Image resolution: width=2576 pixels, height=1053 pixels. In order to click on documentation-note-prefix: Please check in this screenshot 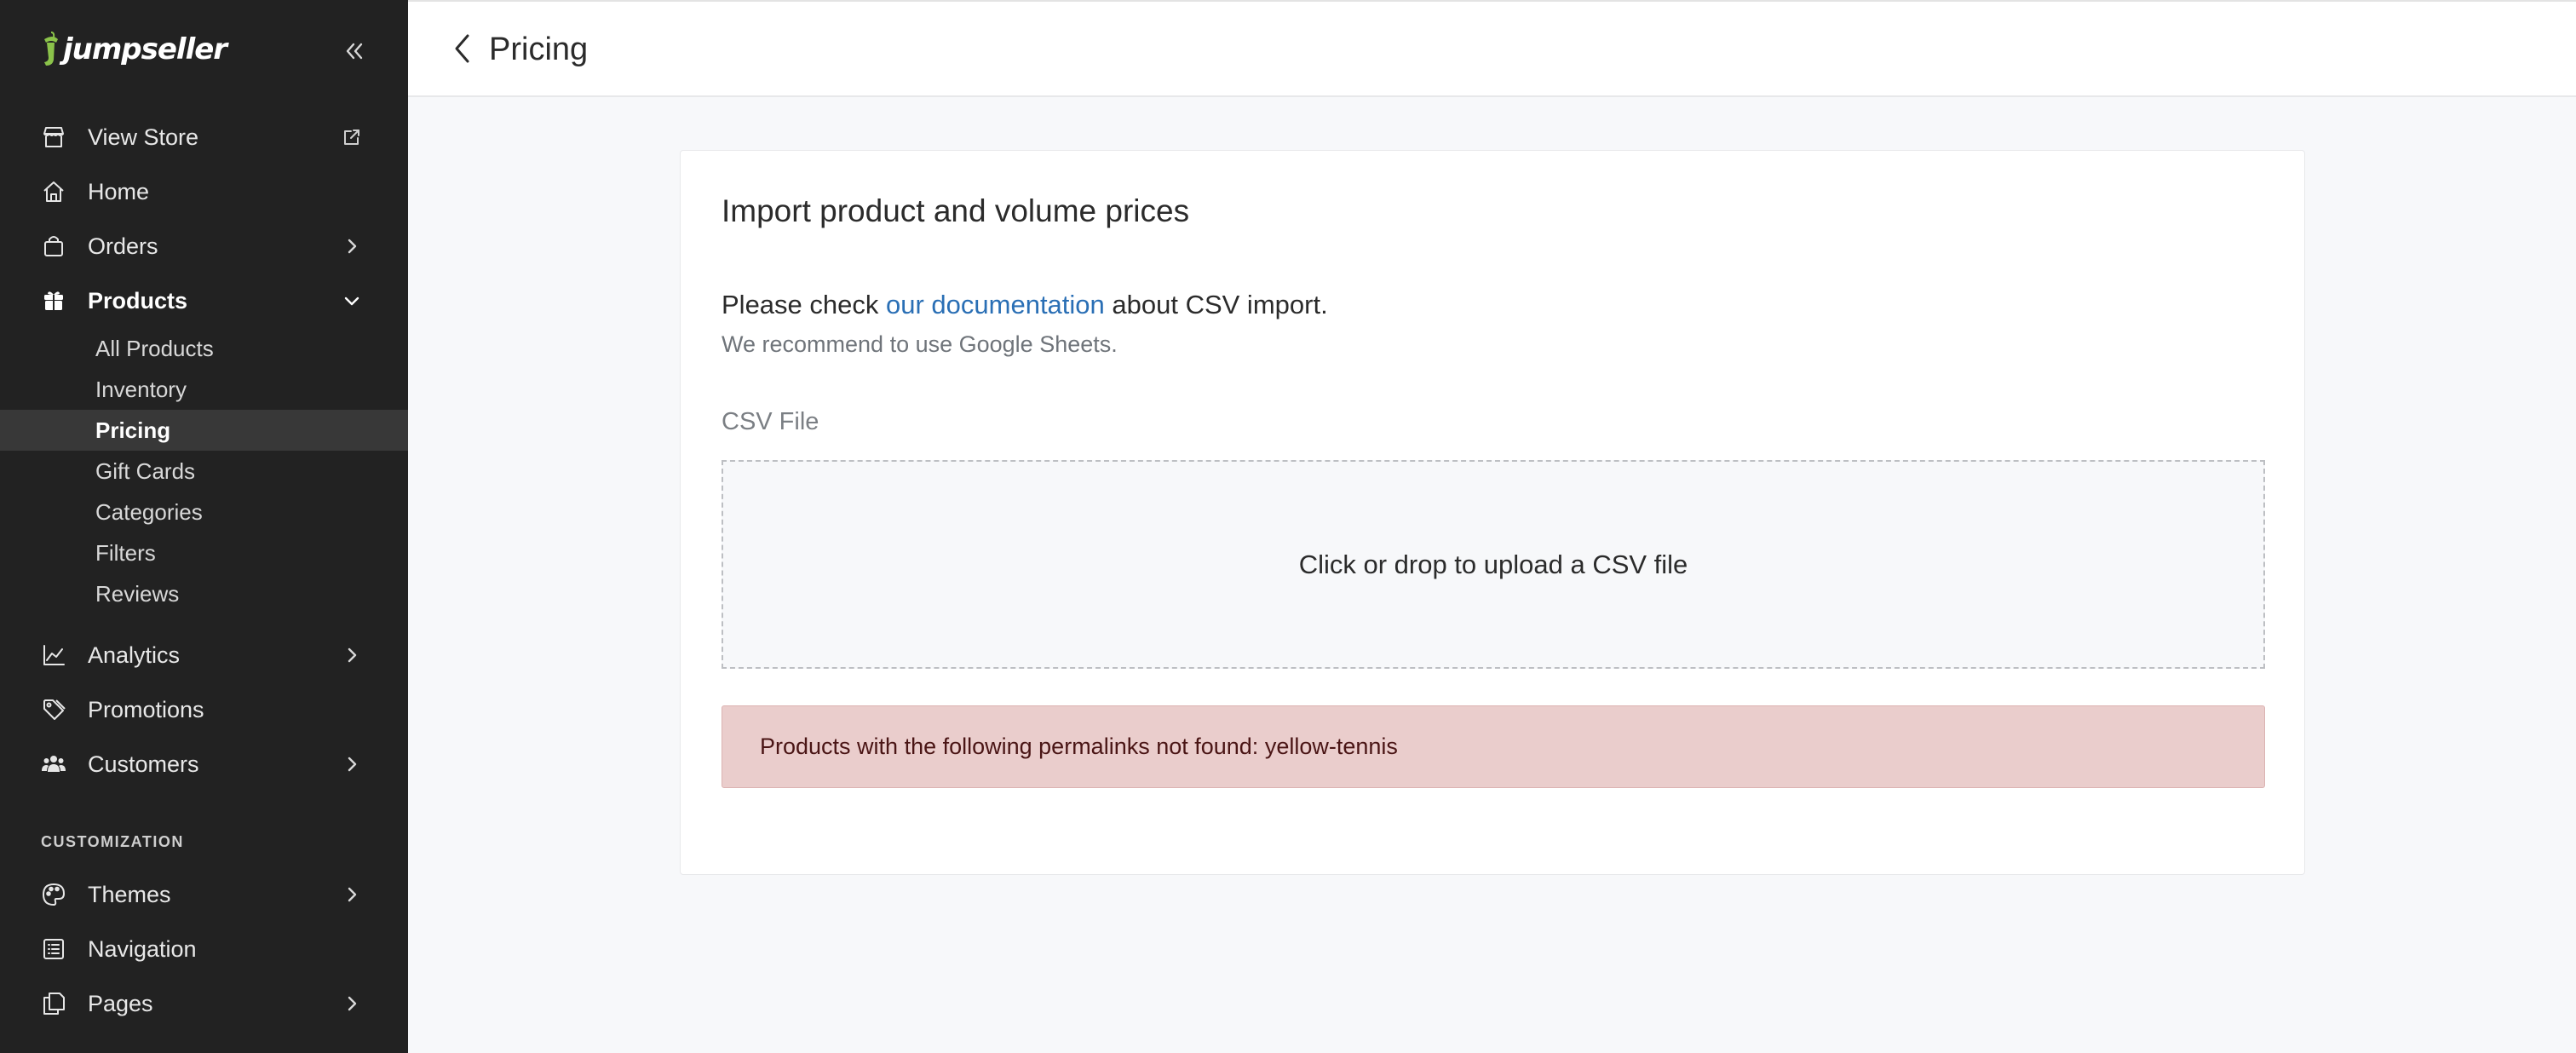, I will do `click(804, 304)`.